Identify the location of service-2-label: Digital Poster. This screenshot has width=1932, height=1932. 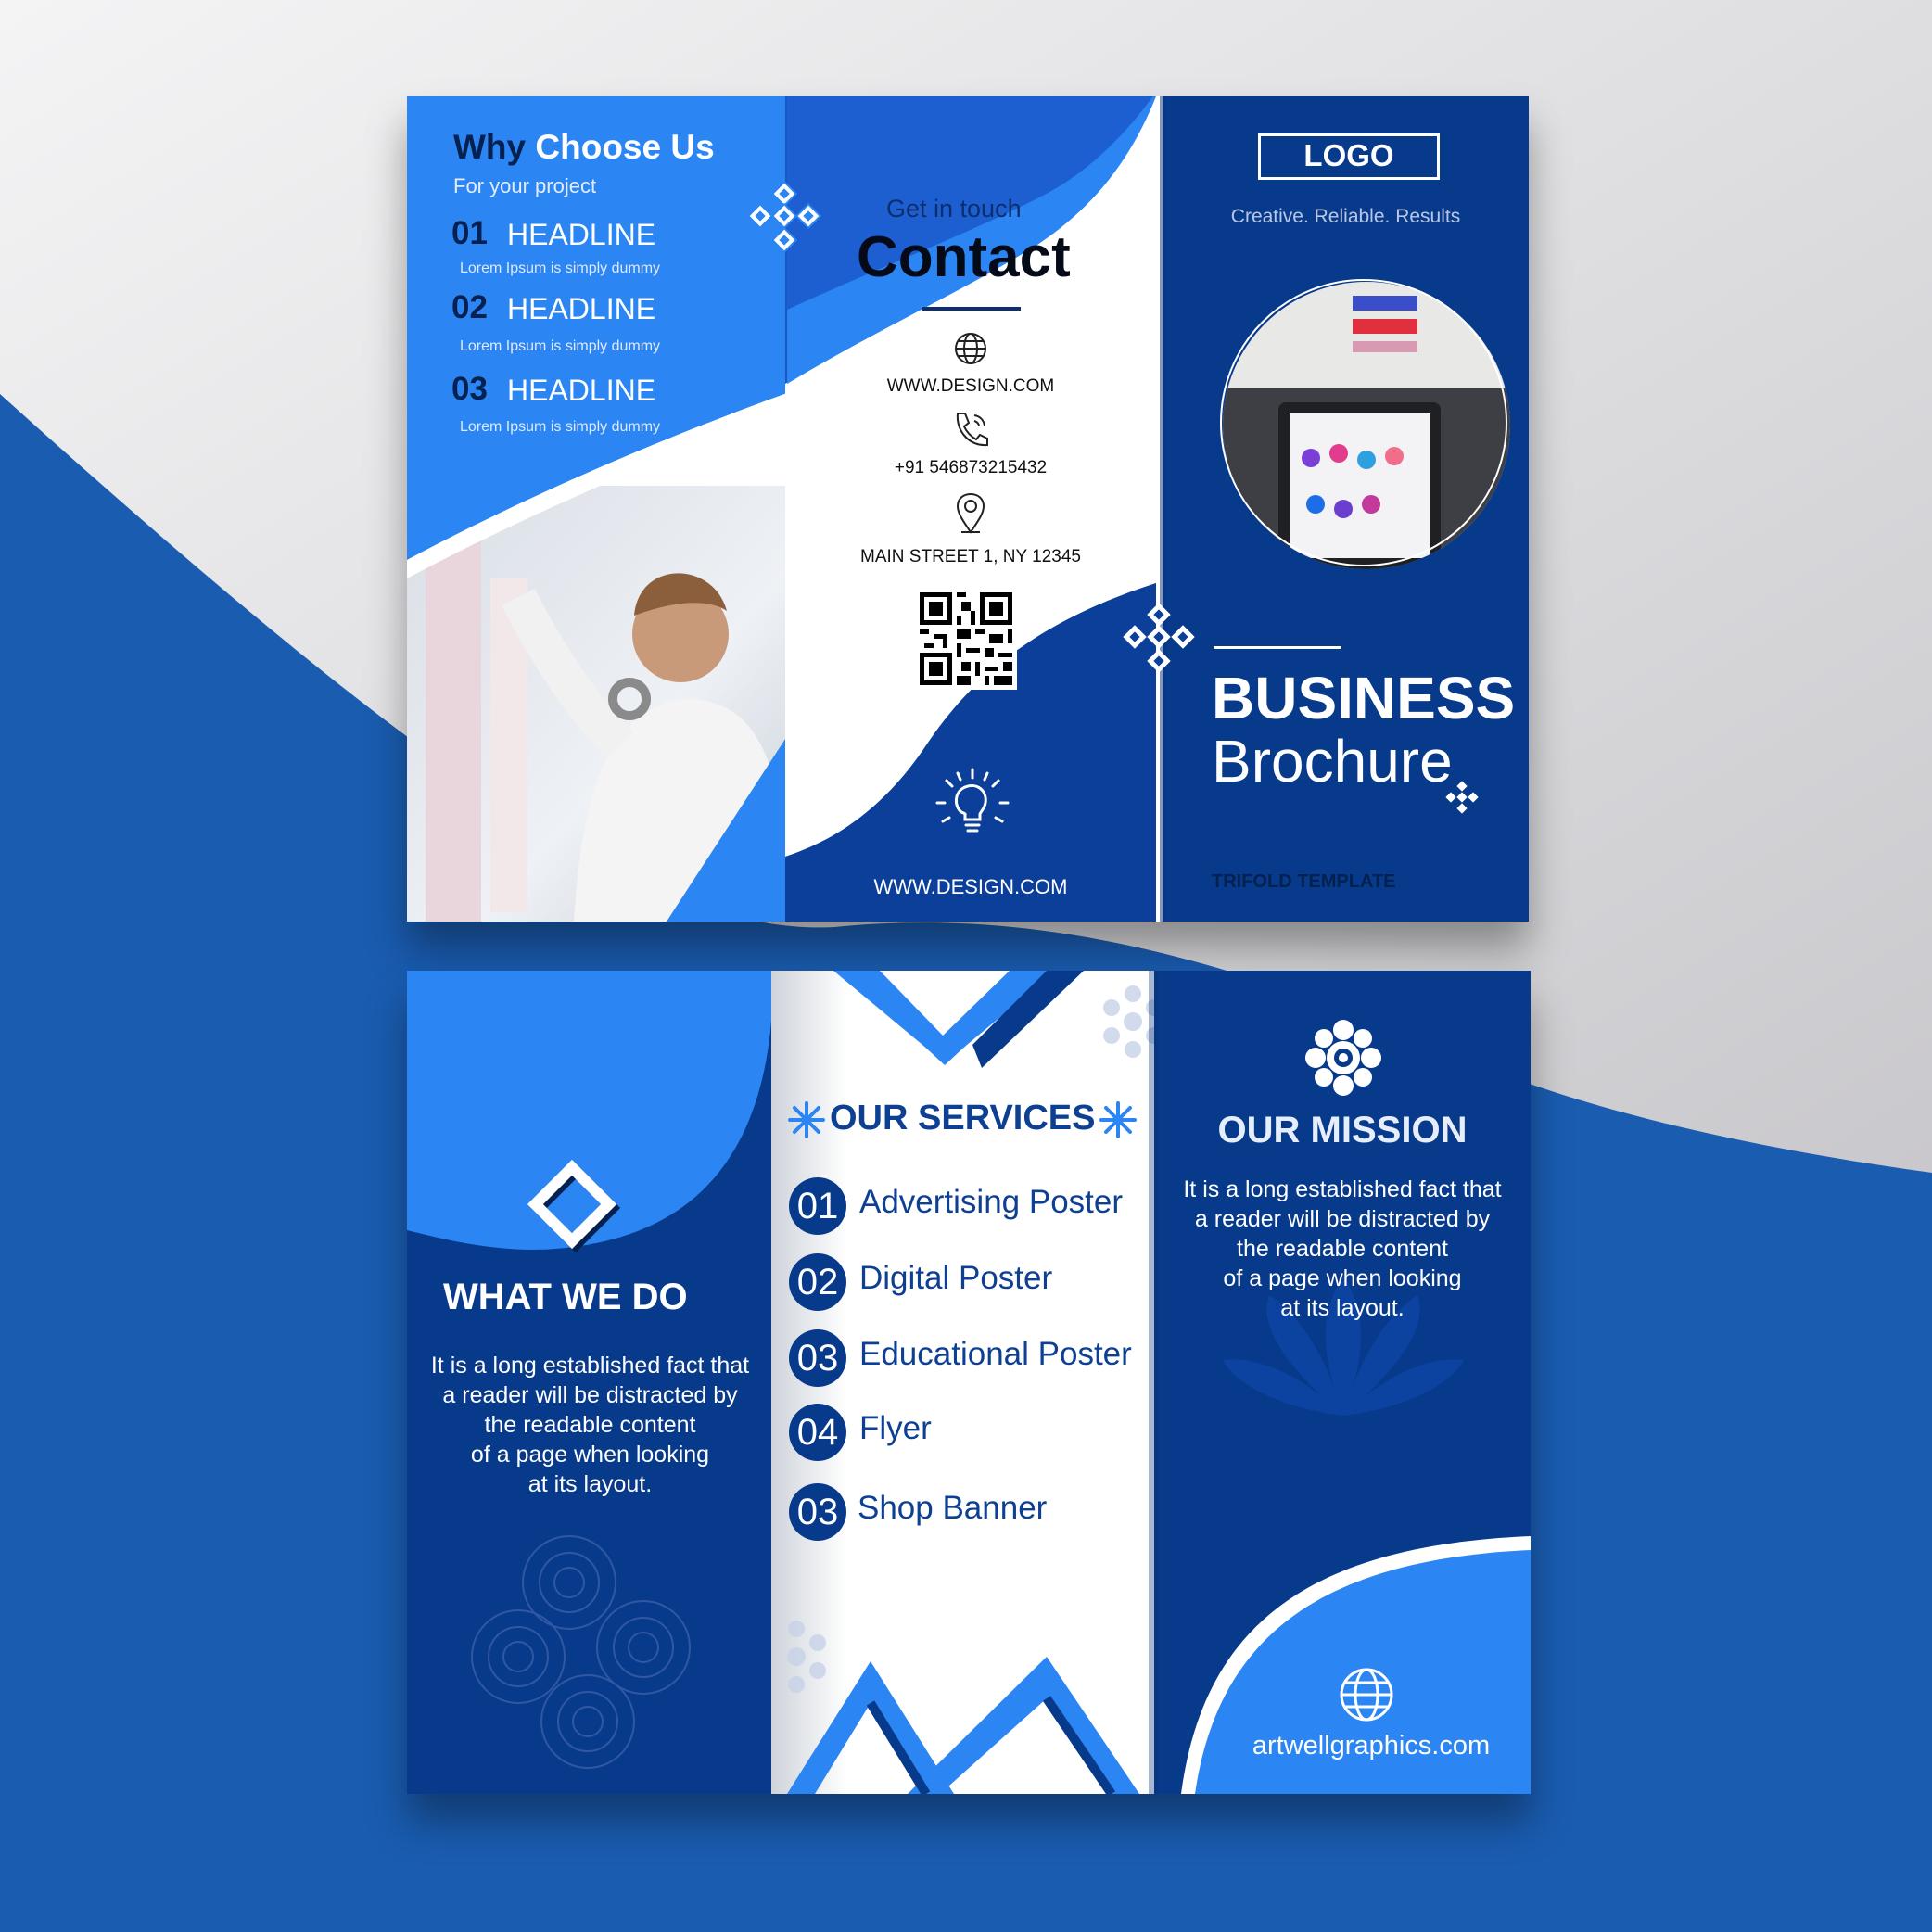
(956, 1278).